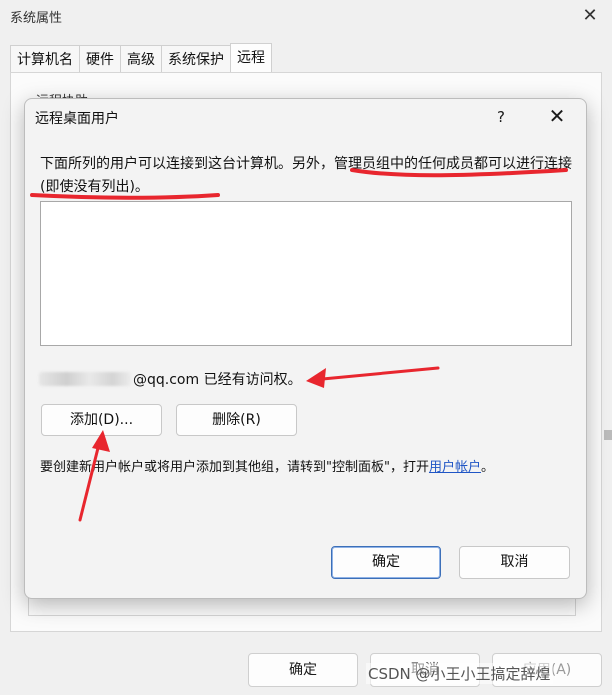 This screenshot has height=695, width=612. I want to click on hint-text: 要创建新用户帐户或将用户添加到其他组，请转到"控制面板"，打开, so click(234, 467).